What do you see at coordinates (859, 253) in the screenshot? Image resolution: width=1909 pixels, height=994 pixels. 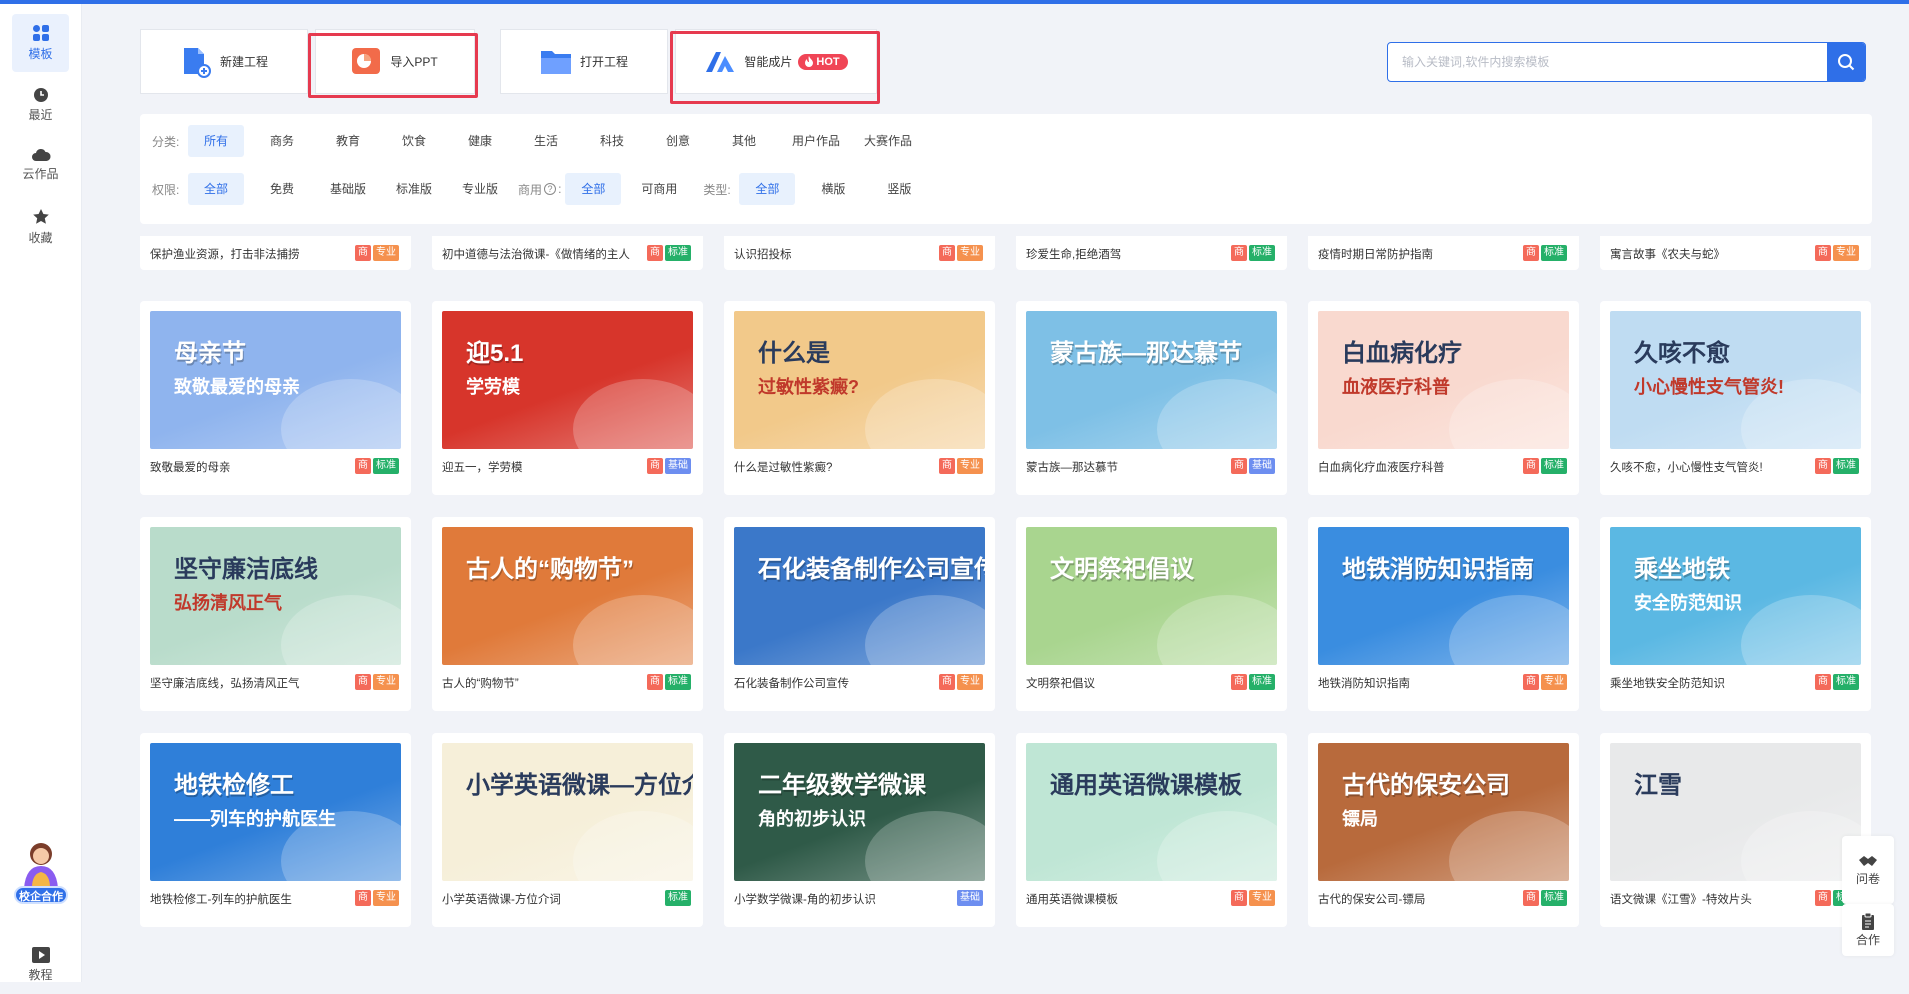 I see `template-card-partial: 认识招投标 商专业` at bounding box center [859, 253].